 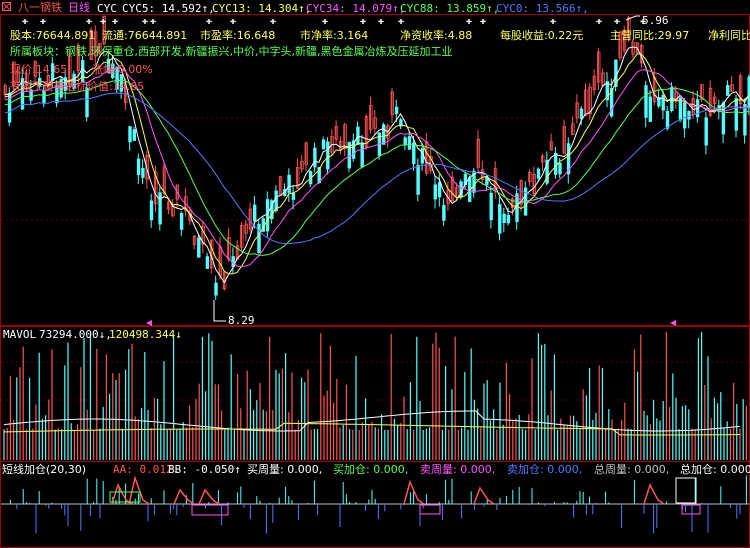 I want to click on cyc13-value: CYC13: 14.304↑,, so click(x=262, y=8).